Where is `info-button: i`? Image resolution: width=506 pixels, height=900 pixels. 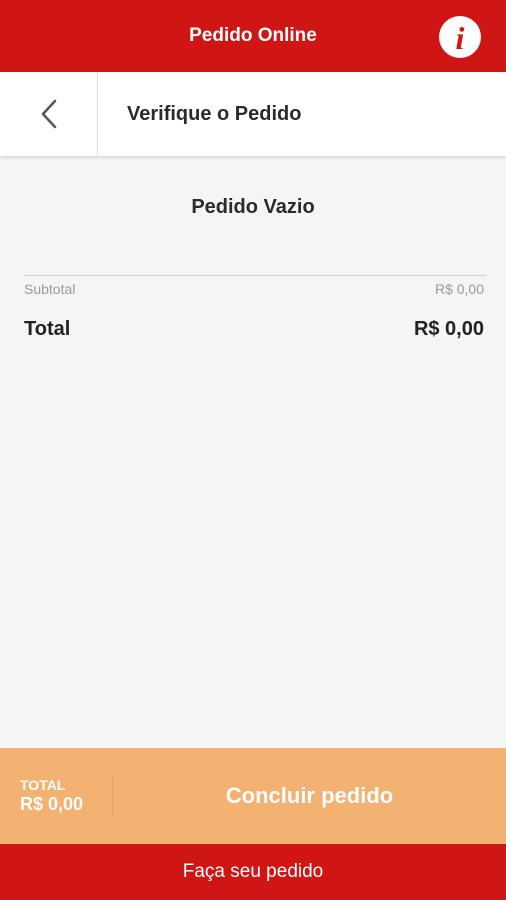
info-button: i is located at coordinates (460, 37).